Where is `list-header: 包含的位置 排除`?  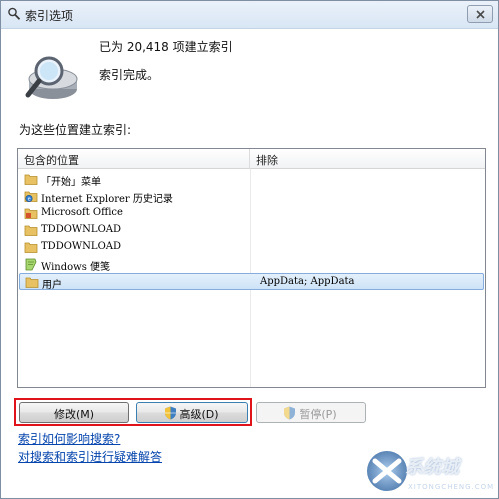 list-header: 包含的位置 排除 is located at coordinates (251, 159).